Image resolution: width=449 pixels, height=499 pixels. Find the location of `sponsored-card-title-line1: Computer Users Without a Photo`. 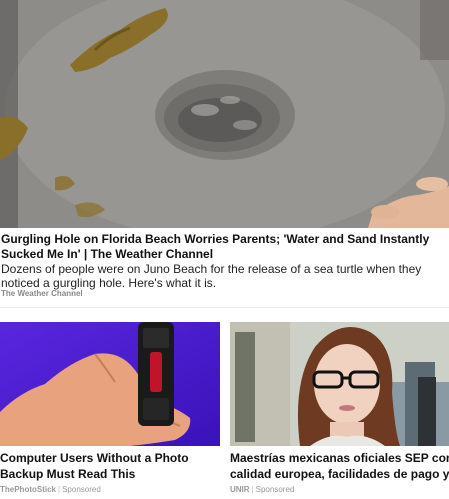

sponsored-card-title-line1: Computer Users Without a Photo is located at coordinates (110, 458).